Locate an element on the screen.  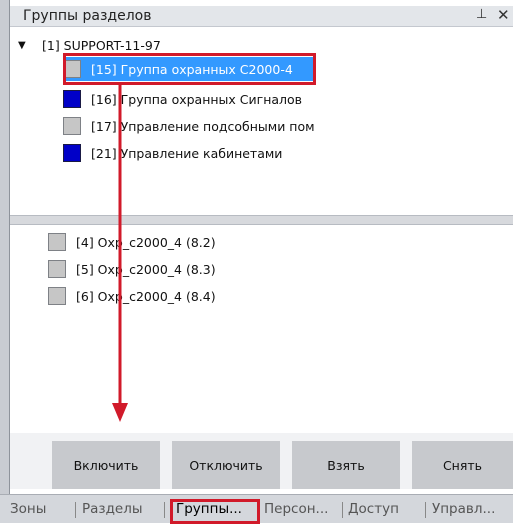
close-icon: ✕ is located at coordinates (503, 15).